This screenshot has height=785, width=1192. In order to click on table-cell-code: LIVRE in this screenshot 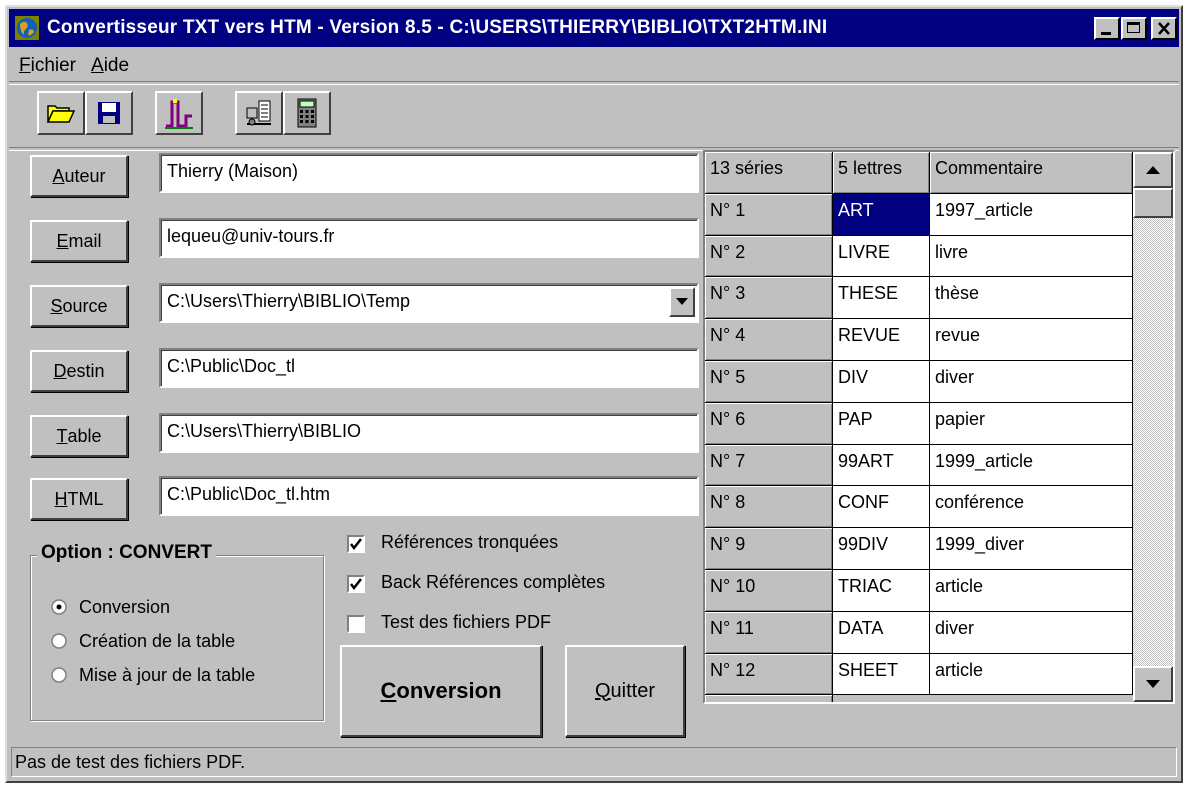, I will do `click(881, 256)`.